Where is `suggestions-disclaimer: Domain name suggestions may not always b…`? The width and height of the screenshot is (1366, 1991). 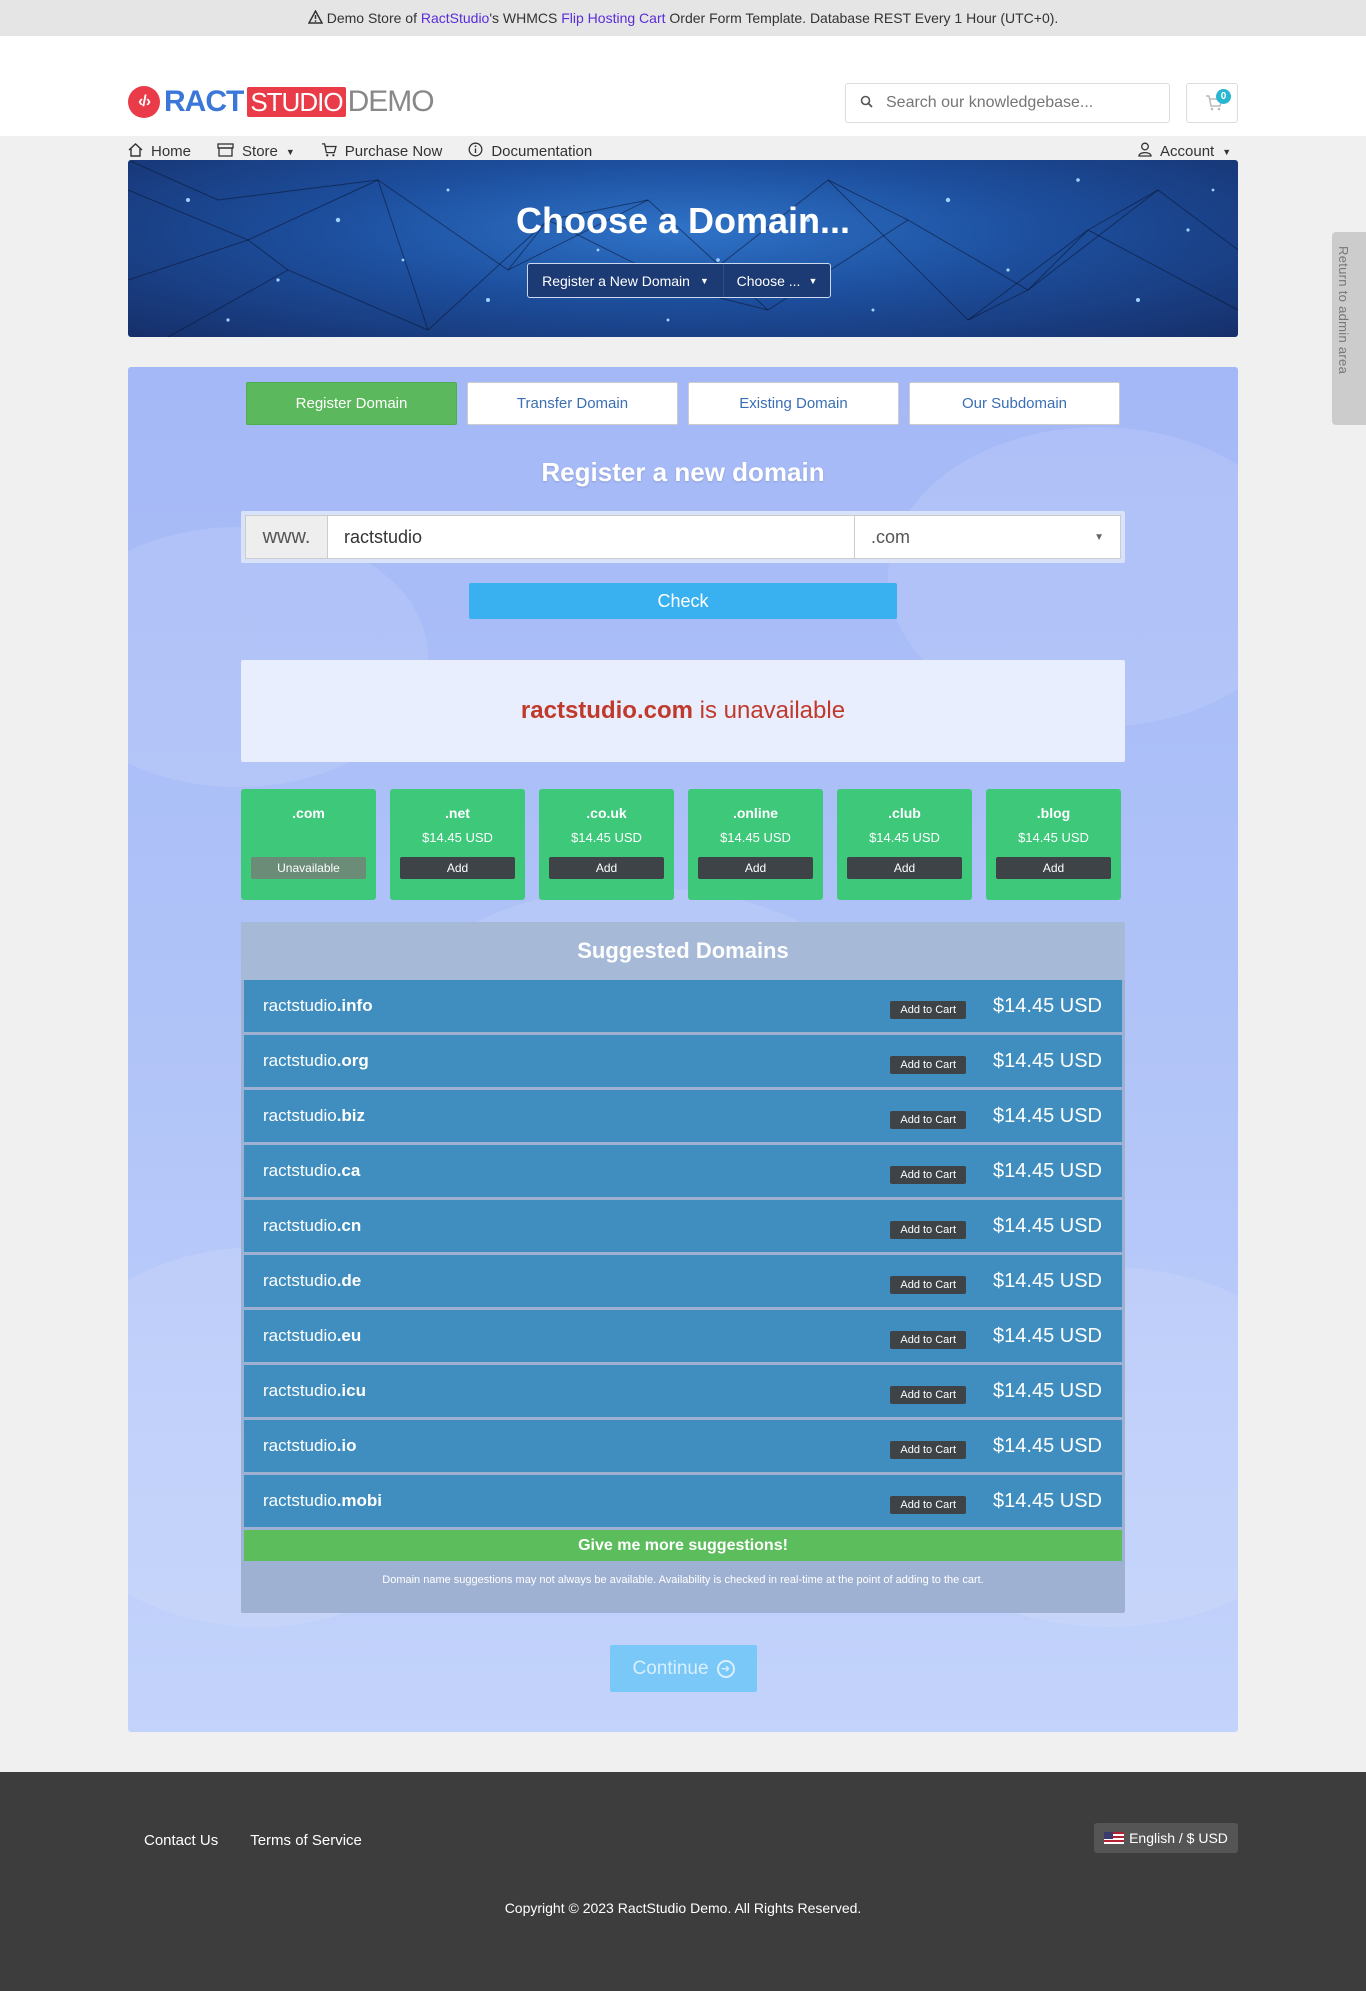 suggestions-disclaimer: Domain name suggestions may not always b… is located at coordinates (683, 1580).